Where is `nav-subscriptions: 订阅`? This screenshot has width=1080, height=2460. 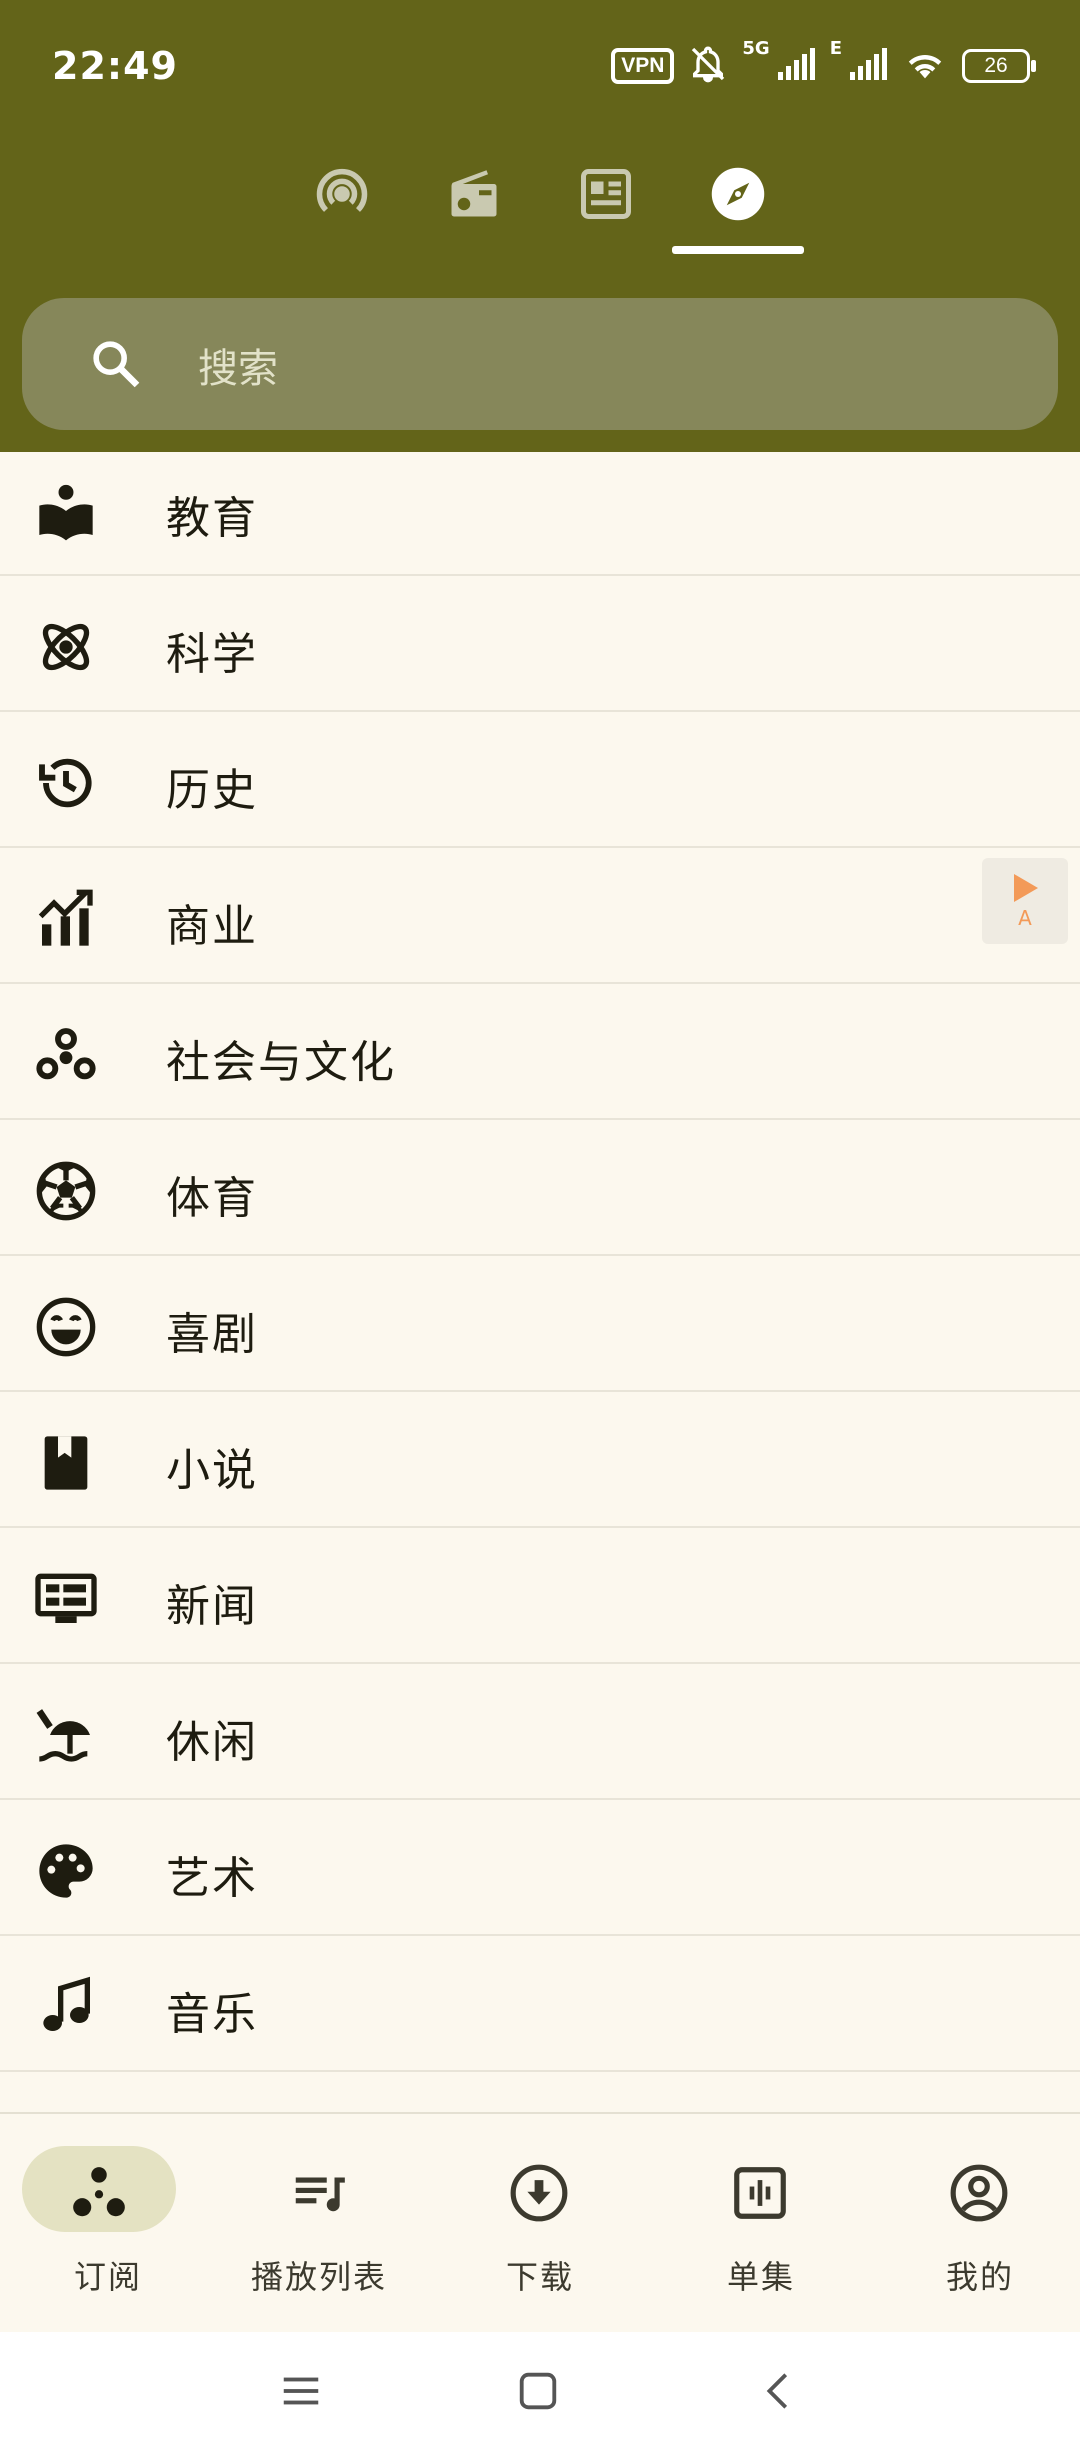
nav-subscriptions: 订阅 is located at coordinates (108, 2224).